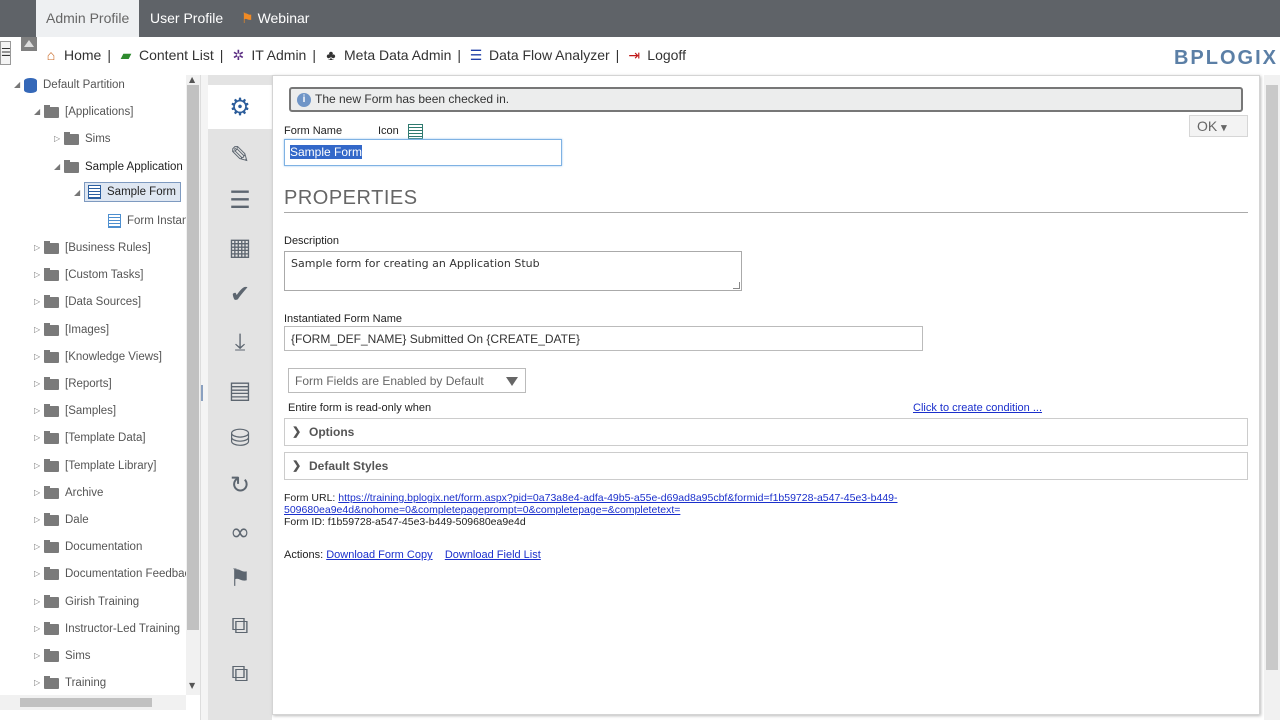 The height and width of the screenshot is (720, 1280). Describe the element at coordinates (267, 55) in the screenshot. I see `nav-it-admin: ✲ IT Admin` at that location.